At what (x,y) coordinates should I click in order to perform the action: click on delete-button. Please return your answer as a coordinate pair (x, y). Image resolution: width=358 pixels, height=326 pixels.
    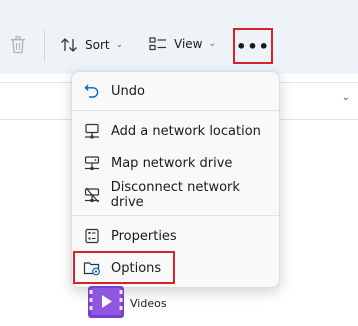
    Looking at the image, I should click on (18, 45).